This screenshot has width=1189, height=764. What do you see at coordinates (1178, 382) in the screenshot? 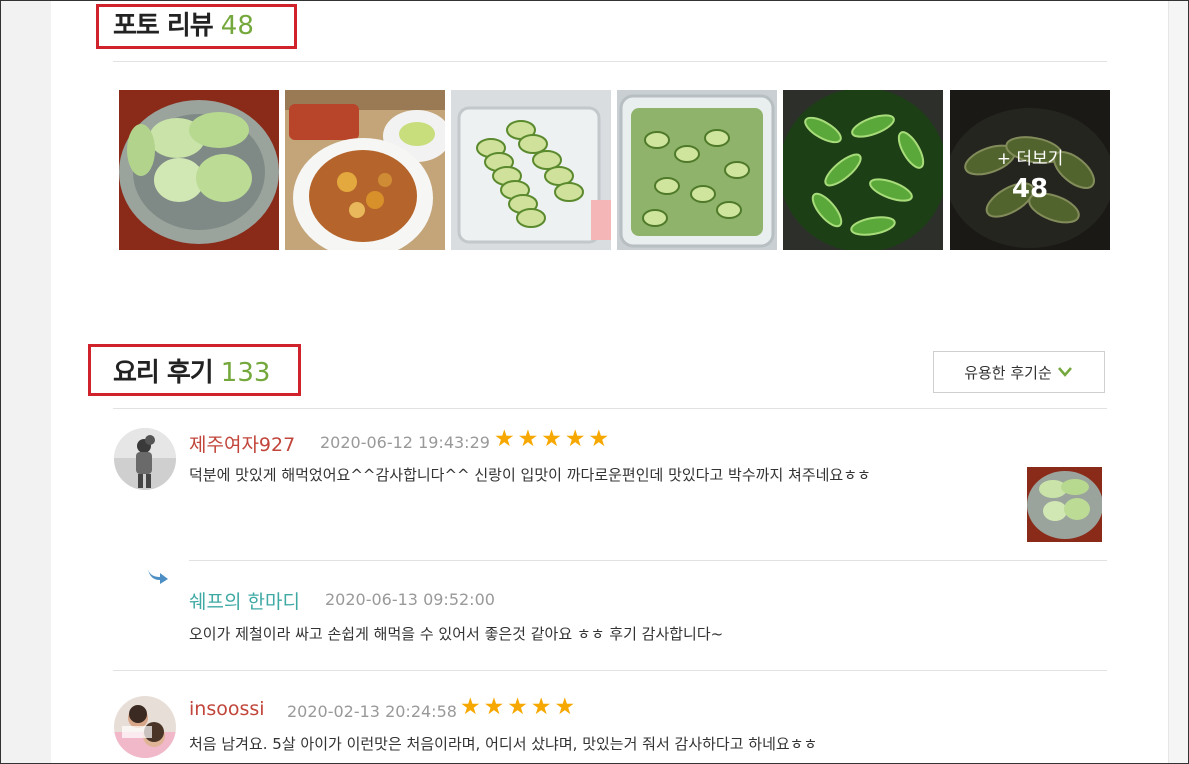
I see `scrollbar-track` at bounding box center [1178, 382].